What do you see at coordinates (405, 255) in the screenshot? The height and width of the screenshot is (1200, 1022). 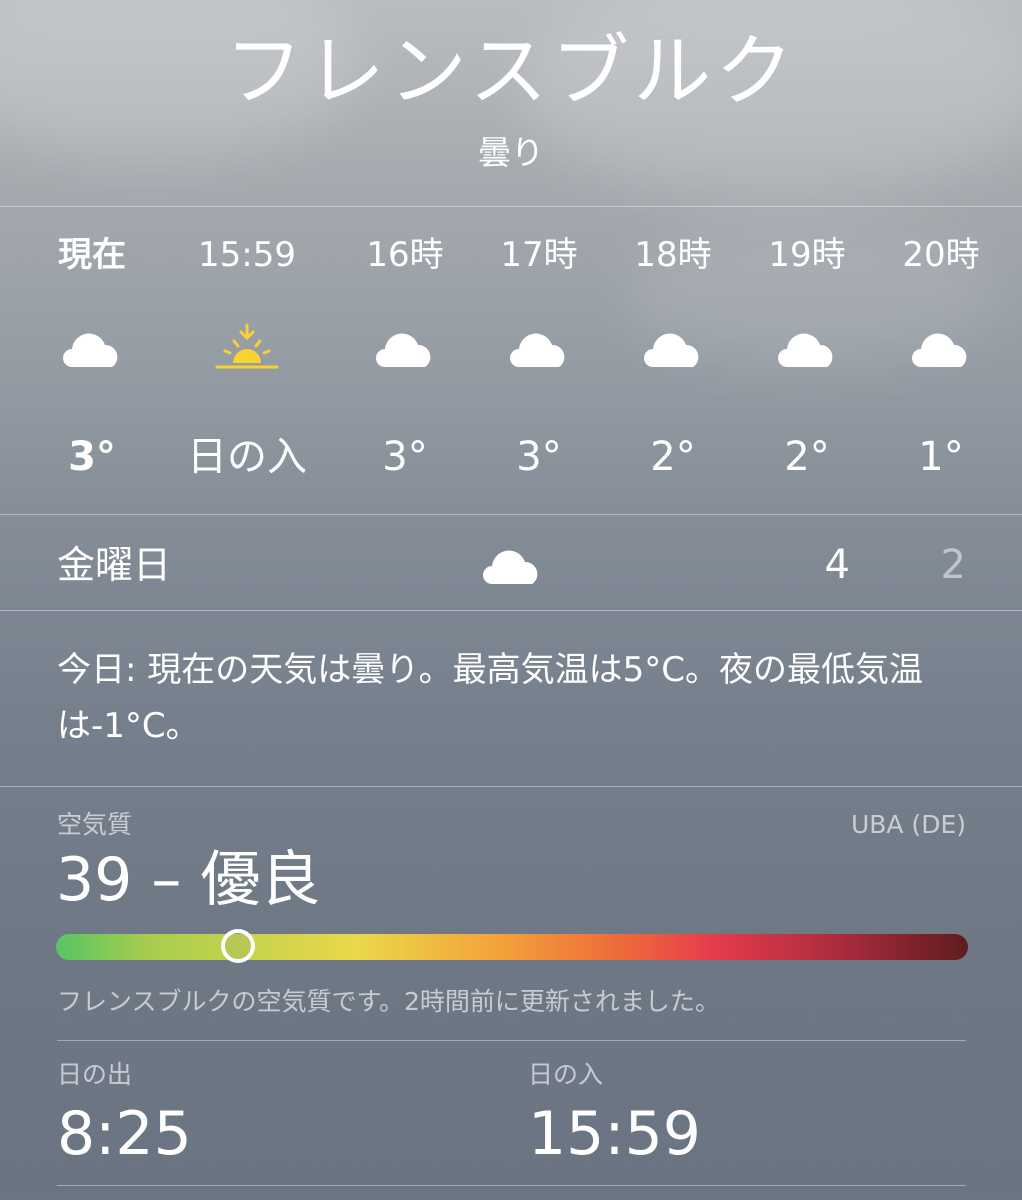 I see `hourly-time: 16時` at bounding box center [405, 255].